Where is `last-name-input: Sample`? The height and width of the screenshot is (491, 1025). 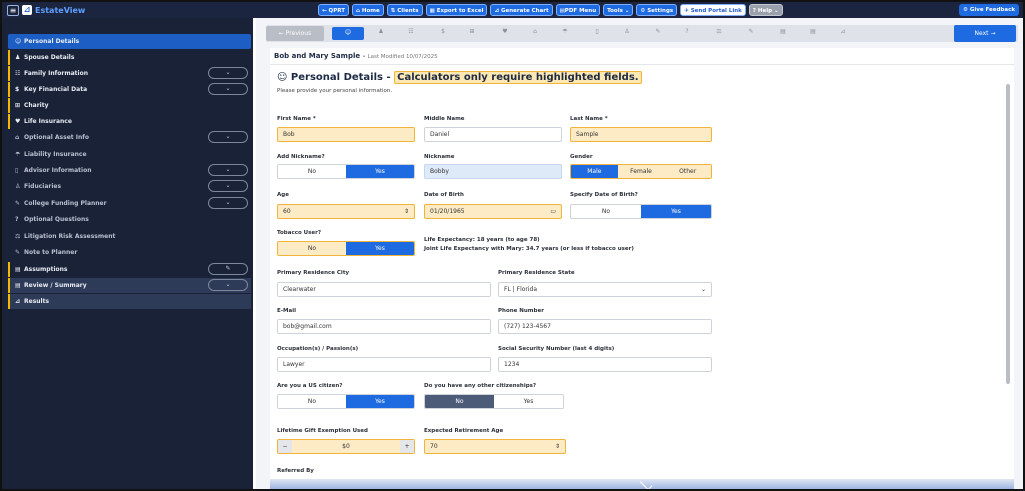
last-name-input: Sample is located at coordinates (641, 134).